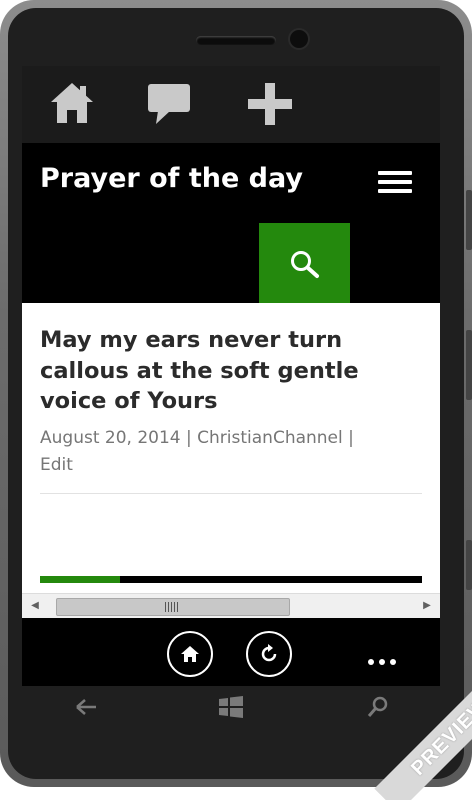 This screenshot has width=472, height=800. Describe the element at coordinates (86, 709) in the screenshot. I see `back-icon` at that location.